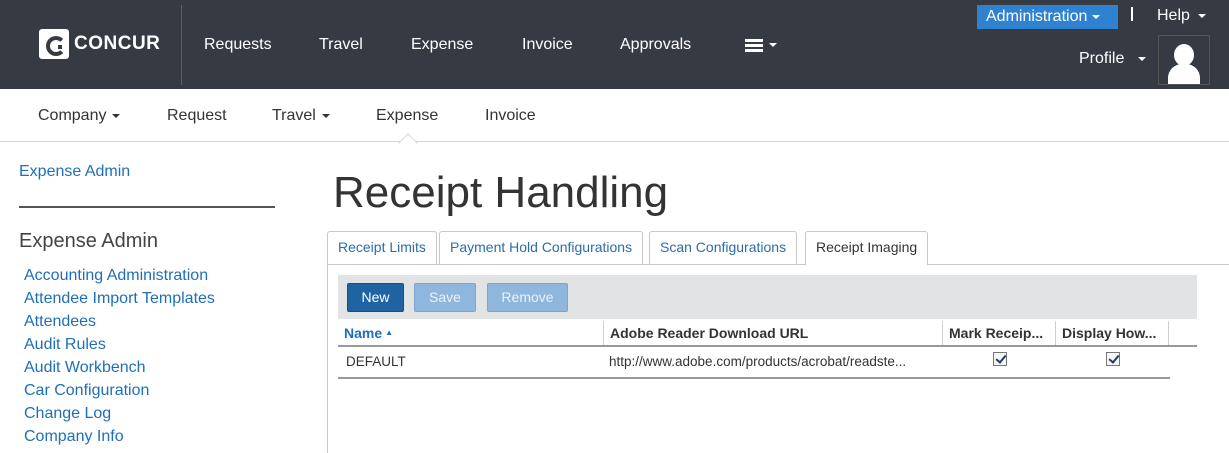  I want to click on tab-payment-hold-configurations: Payment Hold Configurations, so click(541, 247).